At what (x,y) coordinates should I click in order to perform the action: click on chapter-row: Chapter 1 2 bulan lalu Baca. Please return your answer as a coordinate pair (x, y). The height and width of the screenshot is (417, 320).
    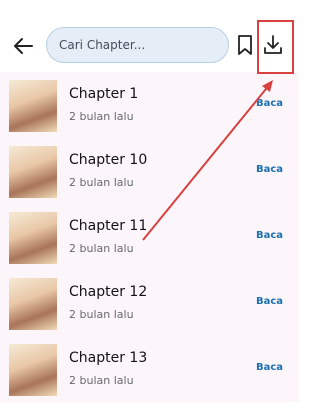
    Looking at the image, I should click on (149, 105).